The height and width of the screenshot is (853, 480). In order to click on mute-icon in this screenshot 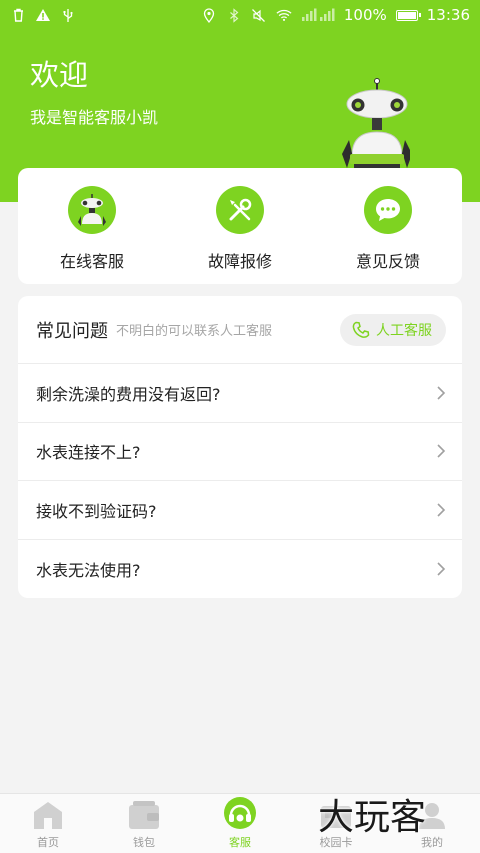, I will do `click(259, 15)`.